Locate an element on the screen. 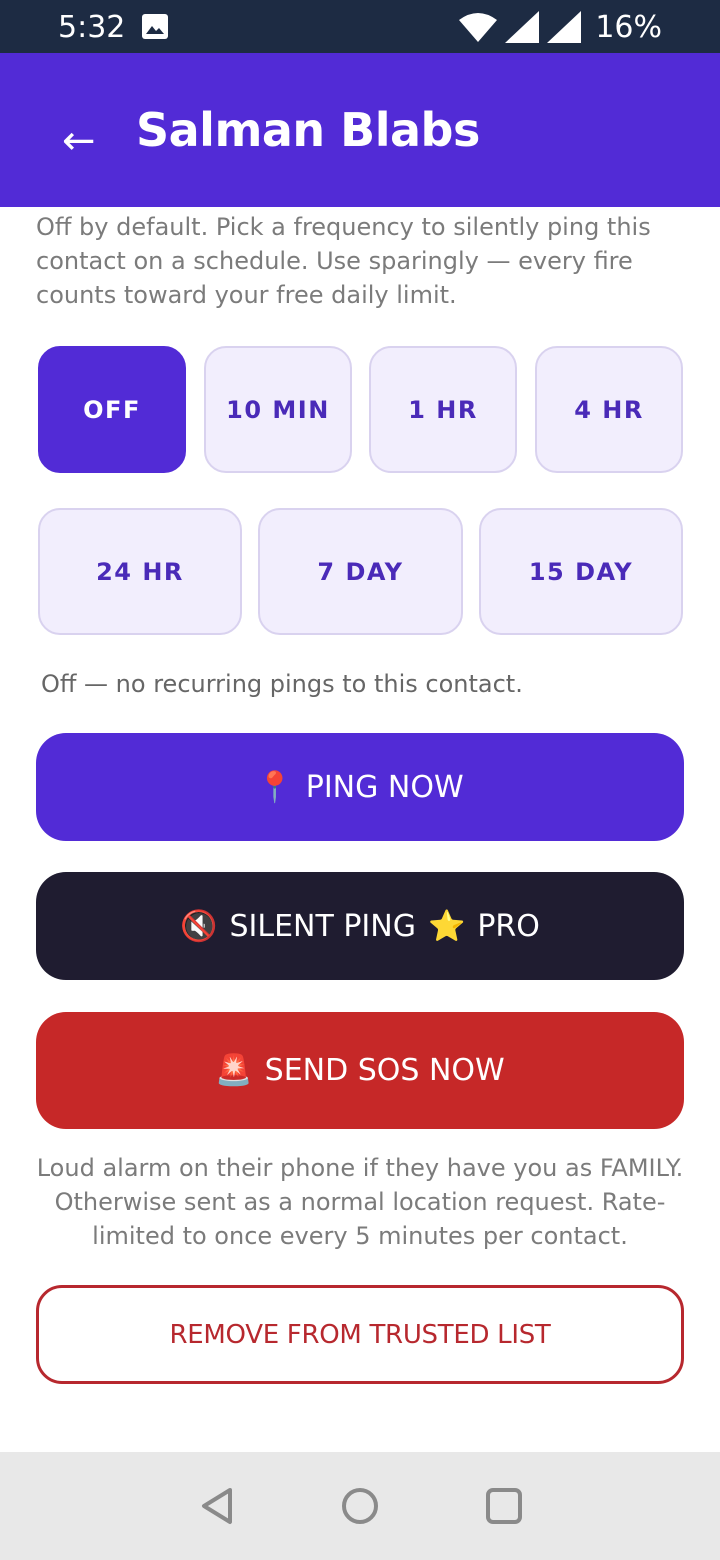 Image resolution: width=720 pixels, height=1560 pixels. send-sos-label: SEND SOS NOW is located at coordinates (384, 1070).